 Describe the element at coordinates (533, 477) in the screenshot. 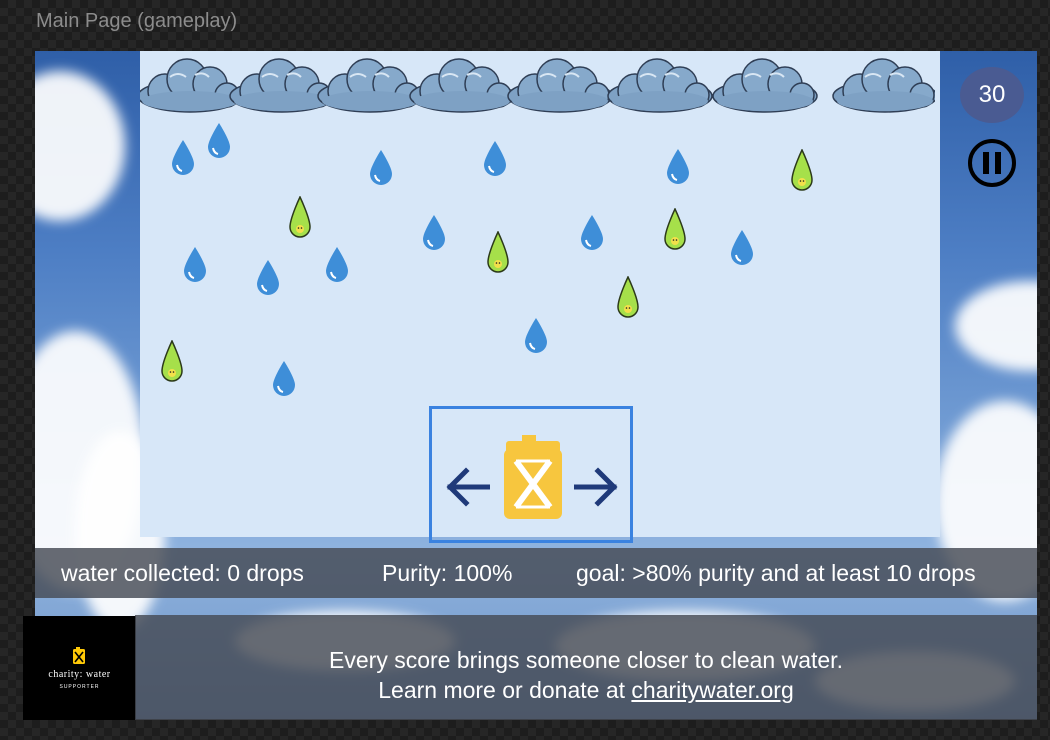

I see `jerry-can-icon` at that location.